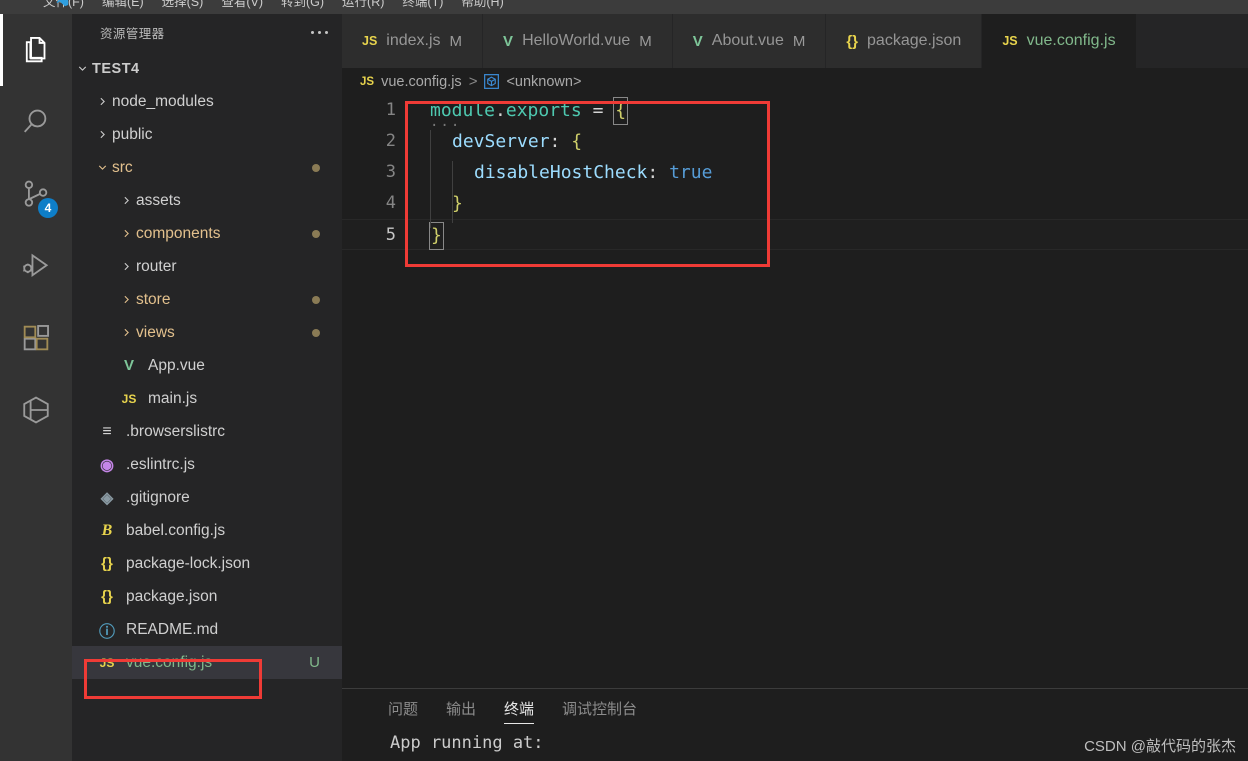  Describe the element at coordinates (461, 710) in the screenshot. I see `panel-tab-output: 输出` at that location.